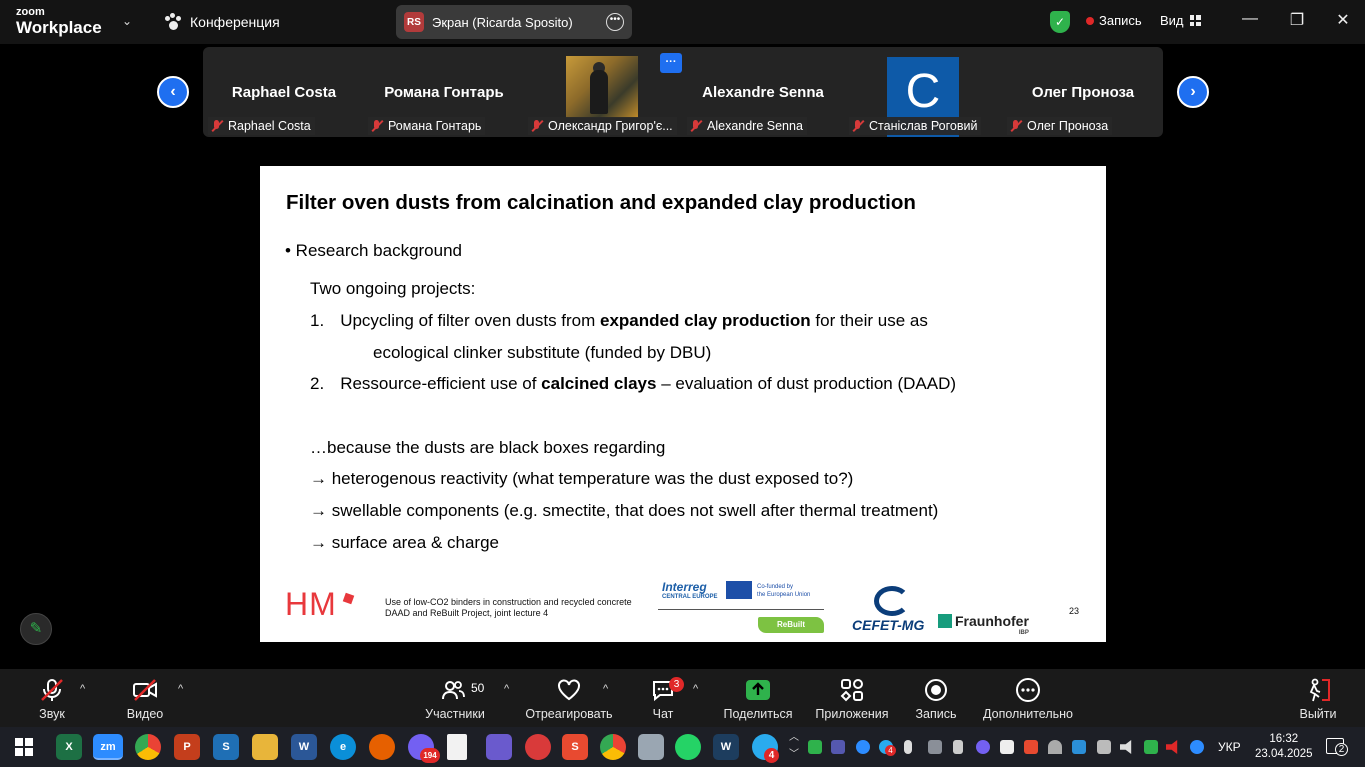 Image resolution: width=1365 pixels, height=767 pixels. What do you see at coordinates (1126, 747) in the screenshot?
I see `volume-tray-icon` at bounding box center [1126, 747].